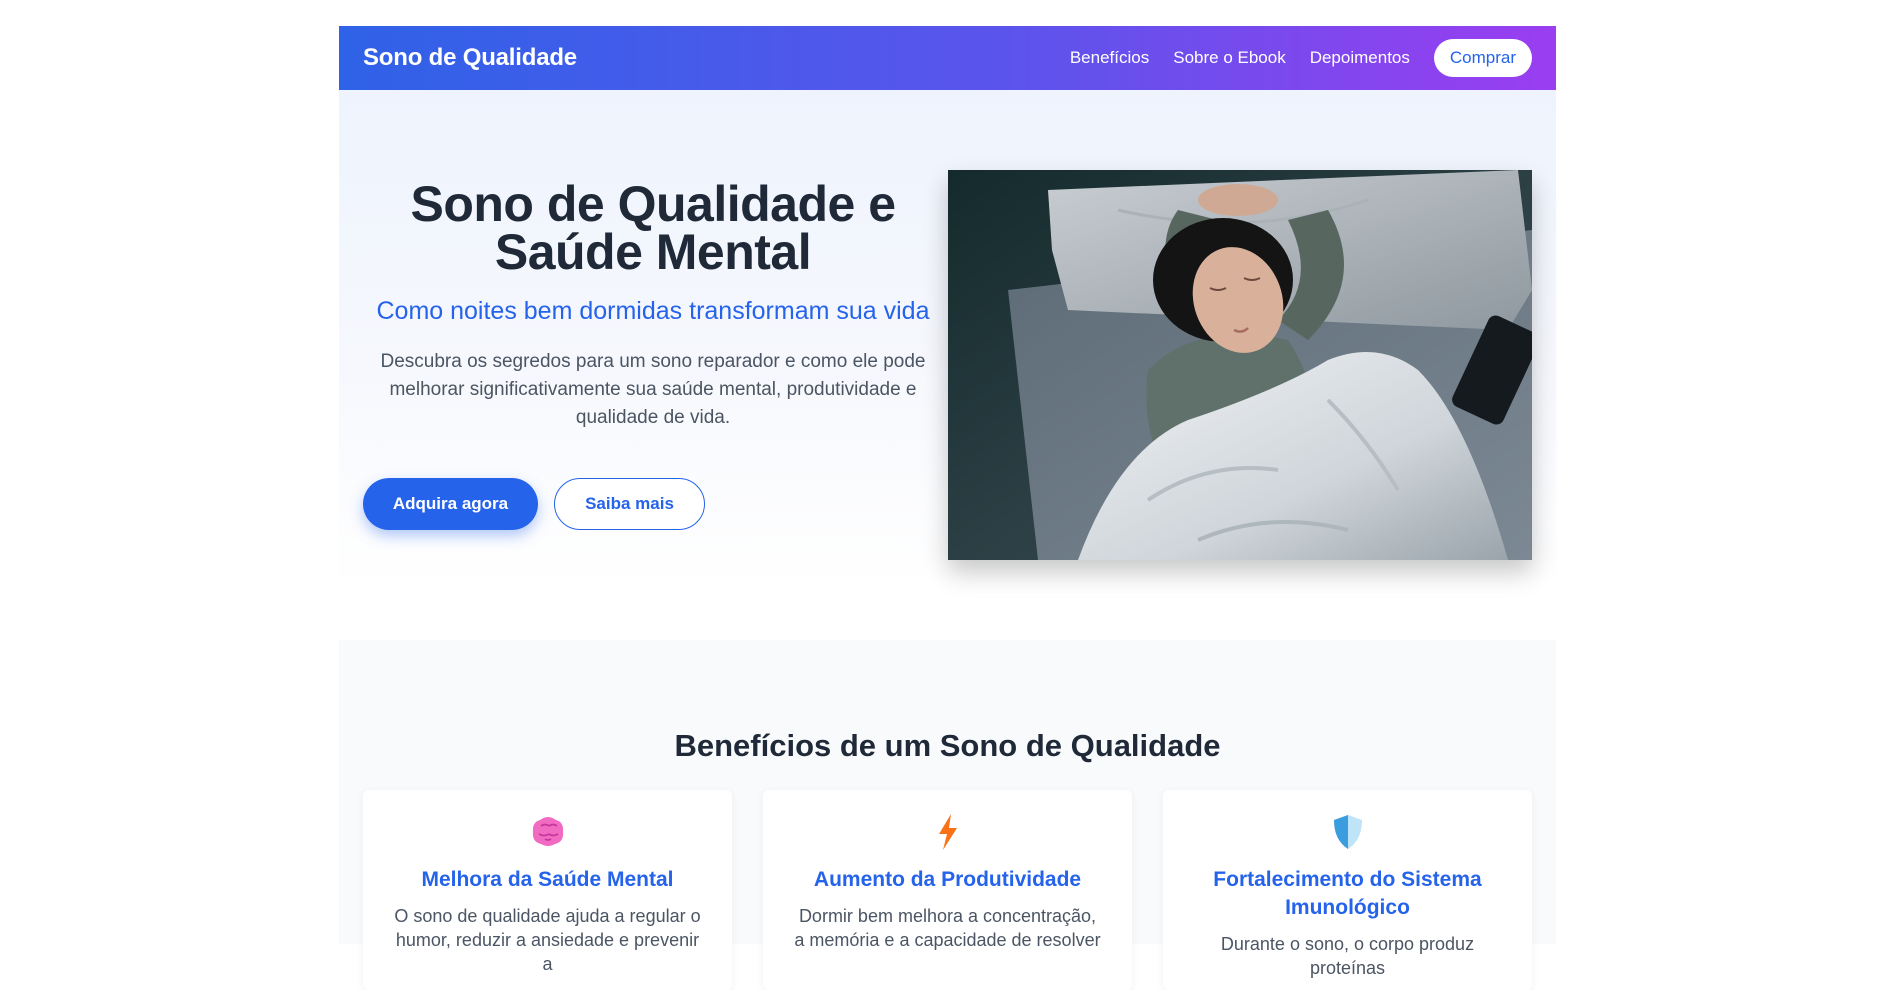 This screenshot has height=990, width=1896. What do you see at coordinates (470, 58) in the screenshot?
I see `brand-logo: Sono de Qualidade` at bounding box center [470, 58].